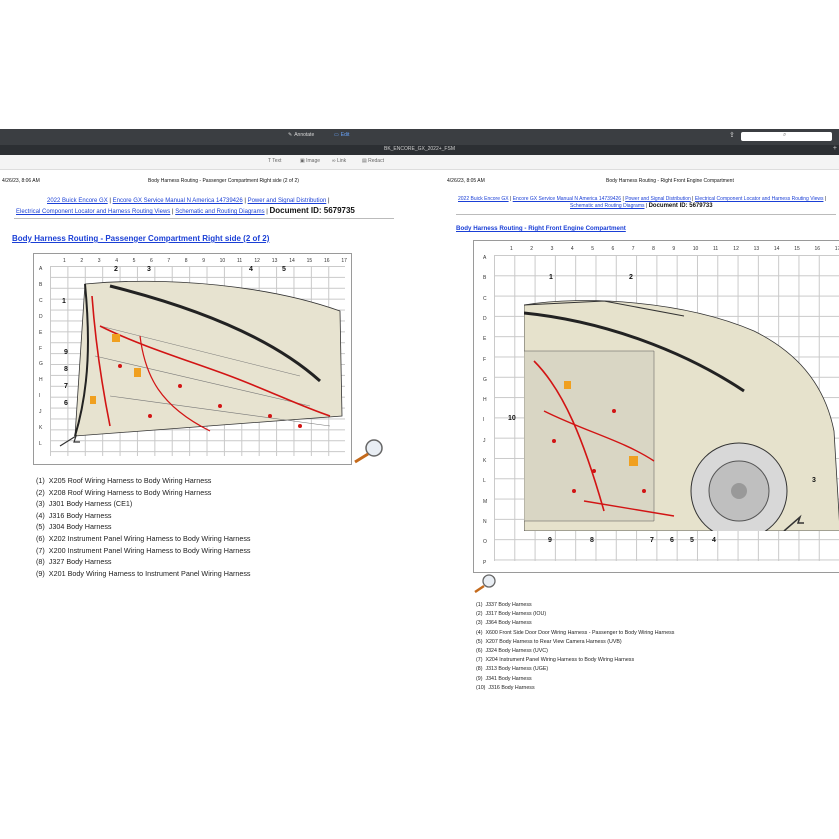  I want to click on grid-row-label: A, so click(41, 269).